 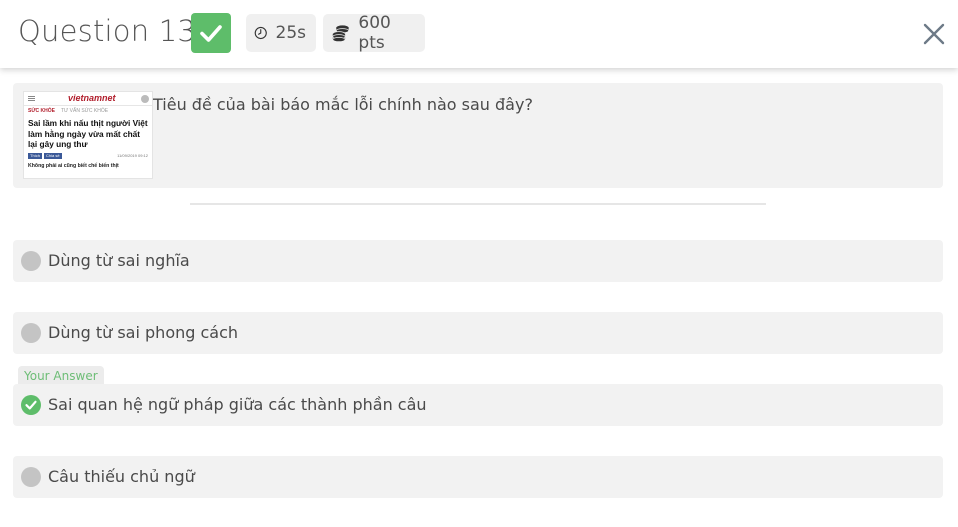 I want to click on timer-value: 25s, so click(x=291, y=33).